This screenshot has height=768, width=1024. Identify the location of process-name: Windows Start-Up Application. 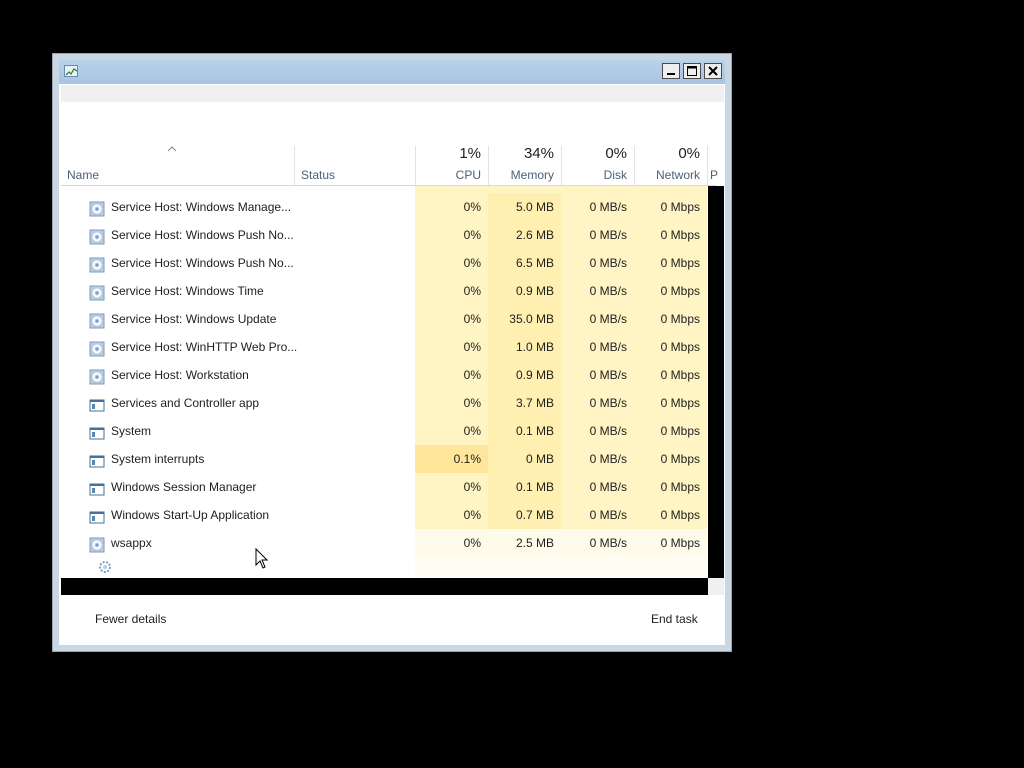
(190, 515).